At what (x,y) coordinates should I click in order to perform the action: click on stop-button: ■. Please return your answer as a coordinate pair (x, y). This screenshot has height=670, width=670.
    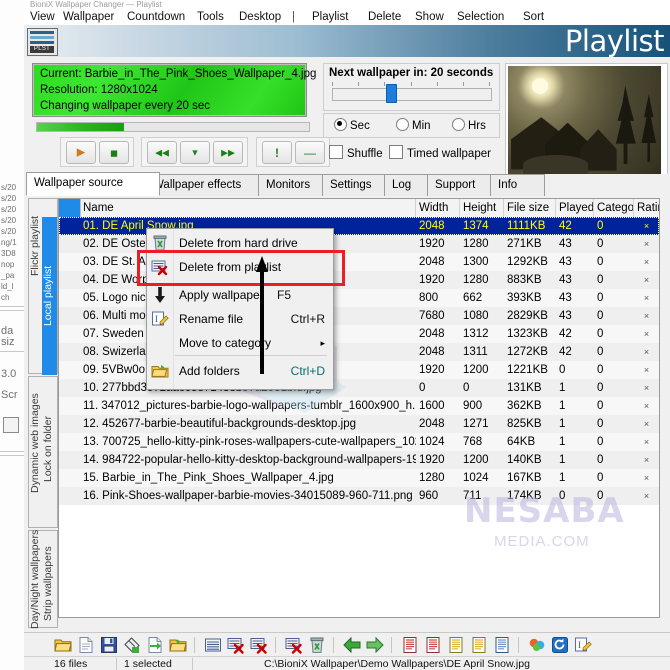
    Looking at the image, I should click on (114, 152).